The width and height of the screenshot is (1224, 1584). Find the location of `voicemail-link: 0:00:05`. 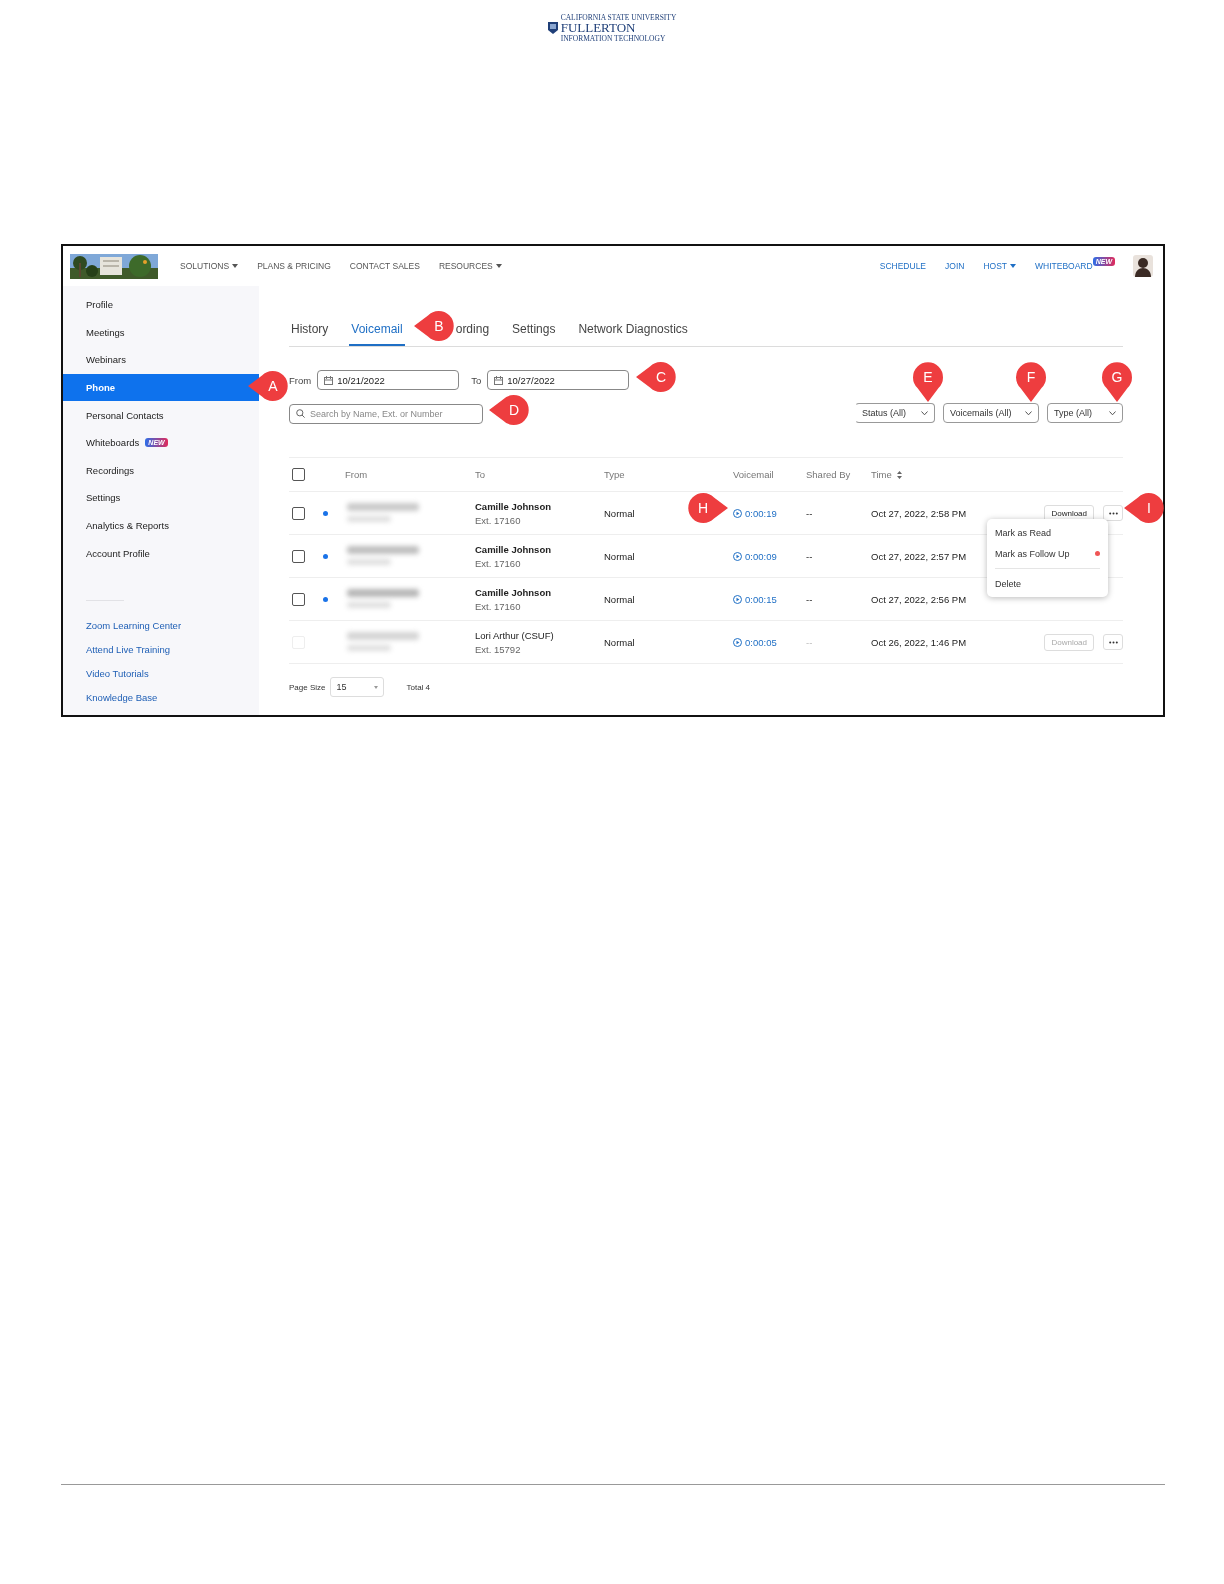

voicemail-link: 0:00:05 is located at coordinates (755, 642).